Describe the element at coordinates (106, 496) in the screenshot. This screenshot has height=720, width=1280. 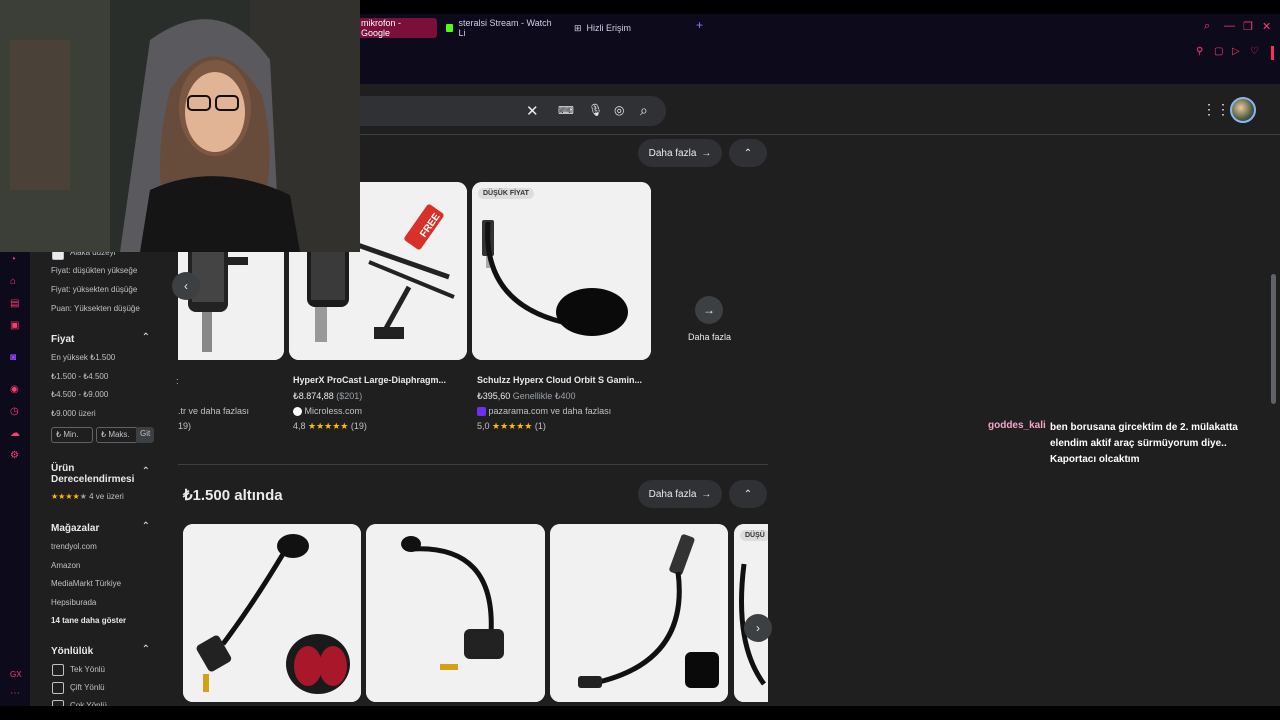
I see `rating-option-label: 4 ve üzeri` at that location.